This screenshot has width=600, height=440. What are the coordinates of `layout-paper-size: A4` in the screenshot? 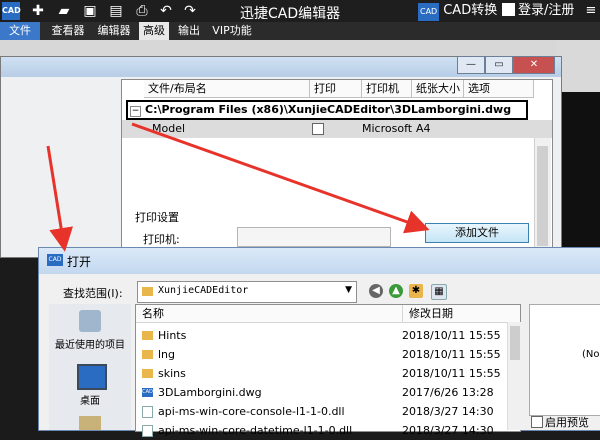 It's located at (423, 128).